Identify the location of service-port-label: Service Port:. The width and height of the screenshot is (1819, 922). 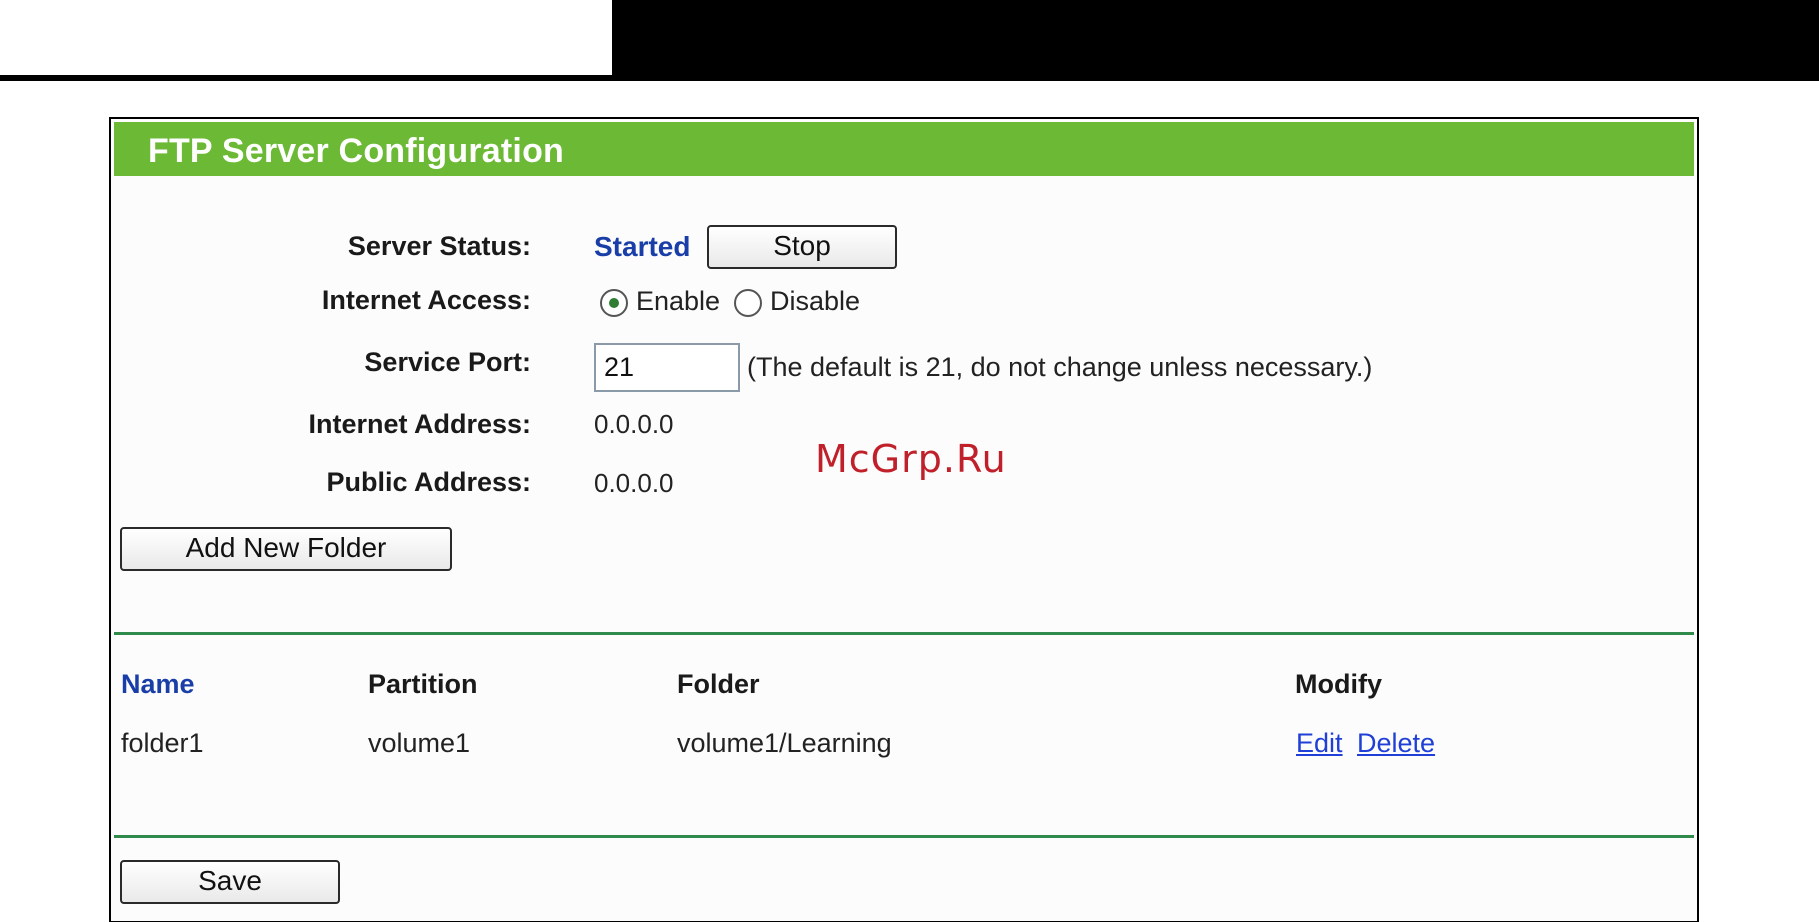
(447, 362).